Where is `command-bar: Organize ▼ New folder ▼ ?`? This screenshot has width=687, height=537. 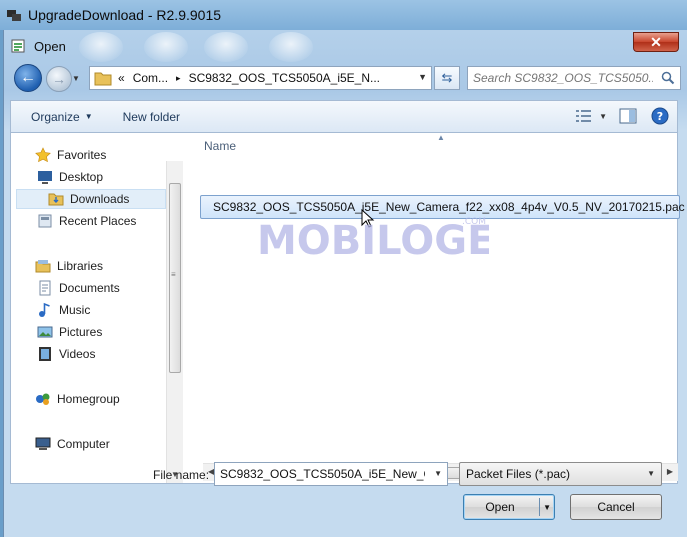
command-bar: Organize ▼ New folder ▼ ? is located at coordinates (344, 116).